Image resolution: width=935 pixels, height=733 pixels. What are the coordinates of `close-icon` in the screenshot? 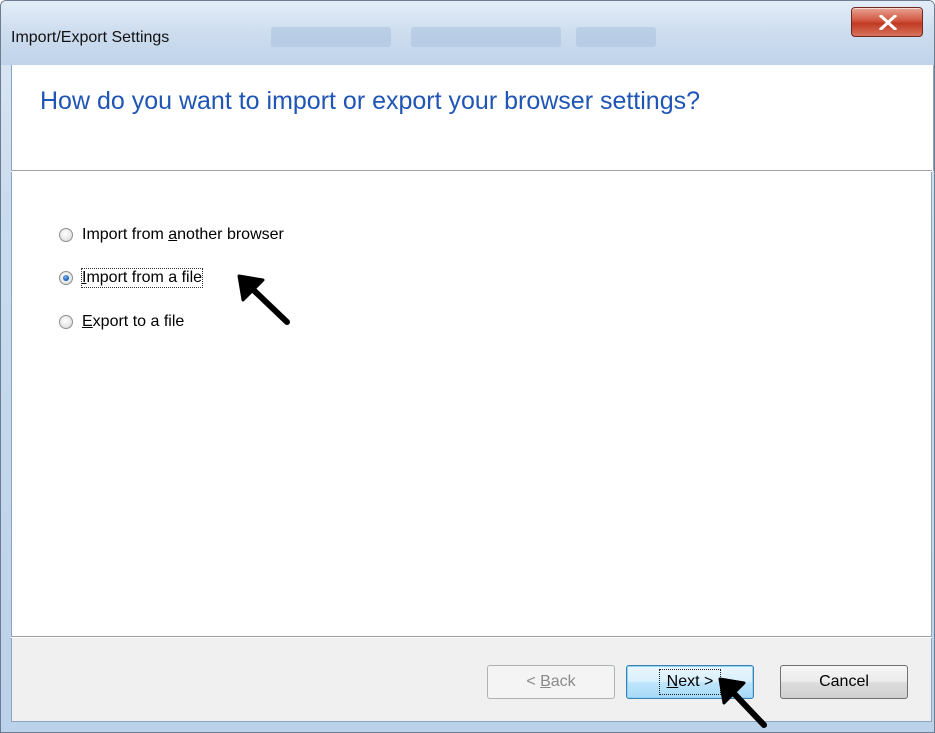 It's located at (888, 22).